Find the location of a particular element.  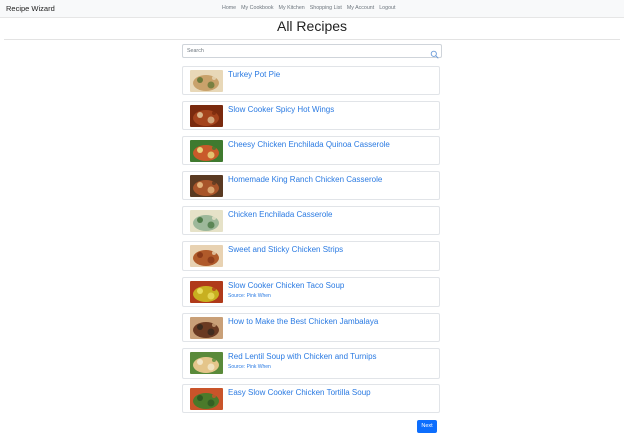

nav-link-shopping-list: Shopping List is located at coordinates (326, 8).